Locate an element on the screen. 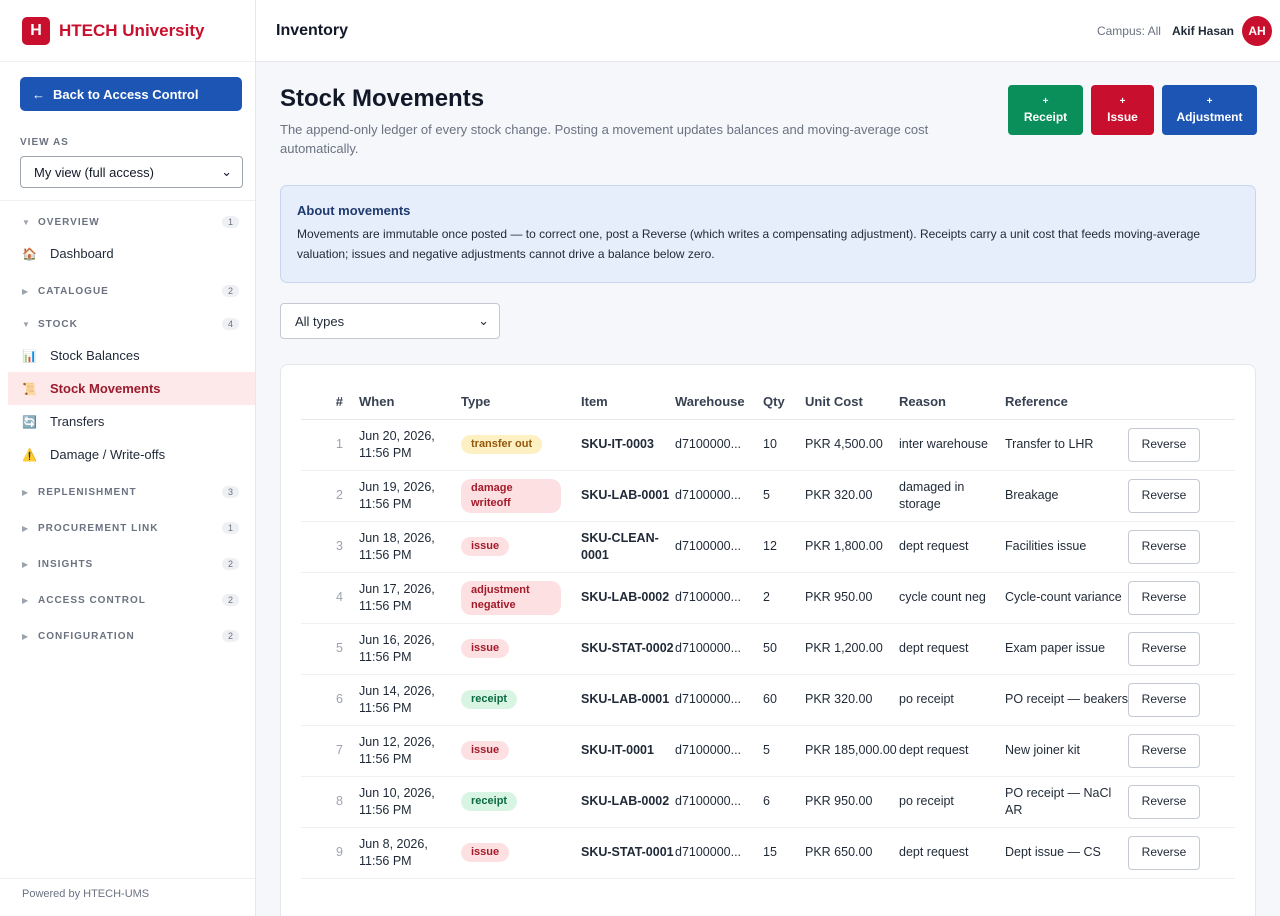 The image size is (1280, 916). chevron-down-icon: ⌄ is located at coordinates (483, 320).